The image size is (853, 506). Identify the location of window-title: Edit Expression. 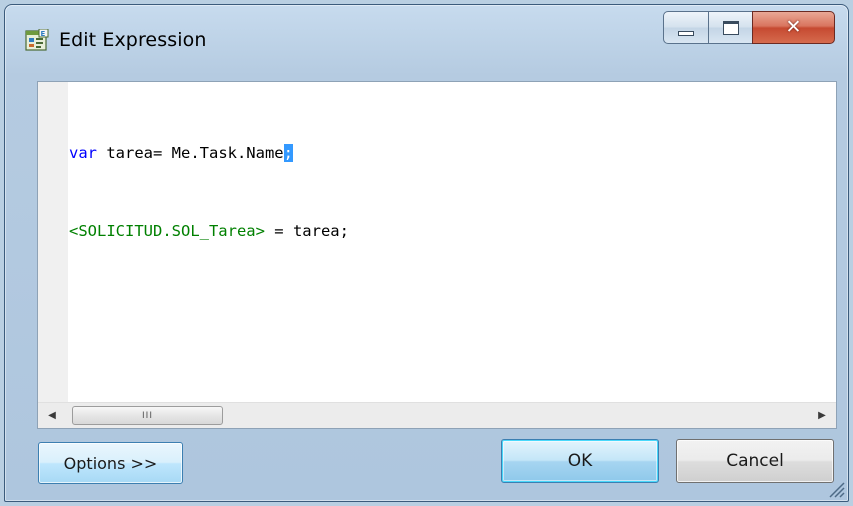
(133, 40).